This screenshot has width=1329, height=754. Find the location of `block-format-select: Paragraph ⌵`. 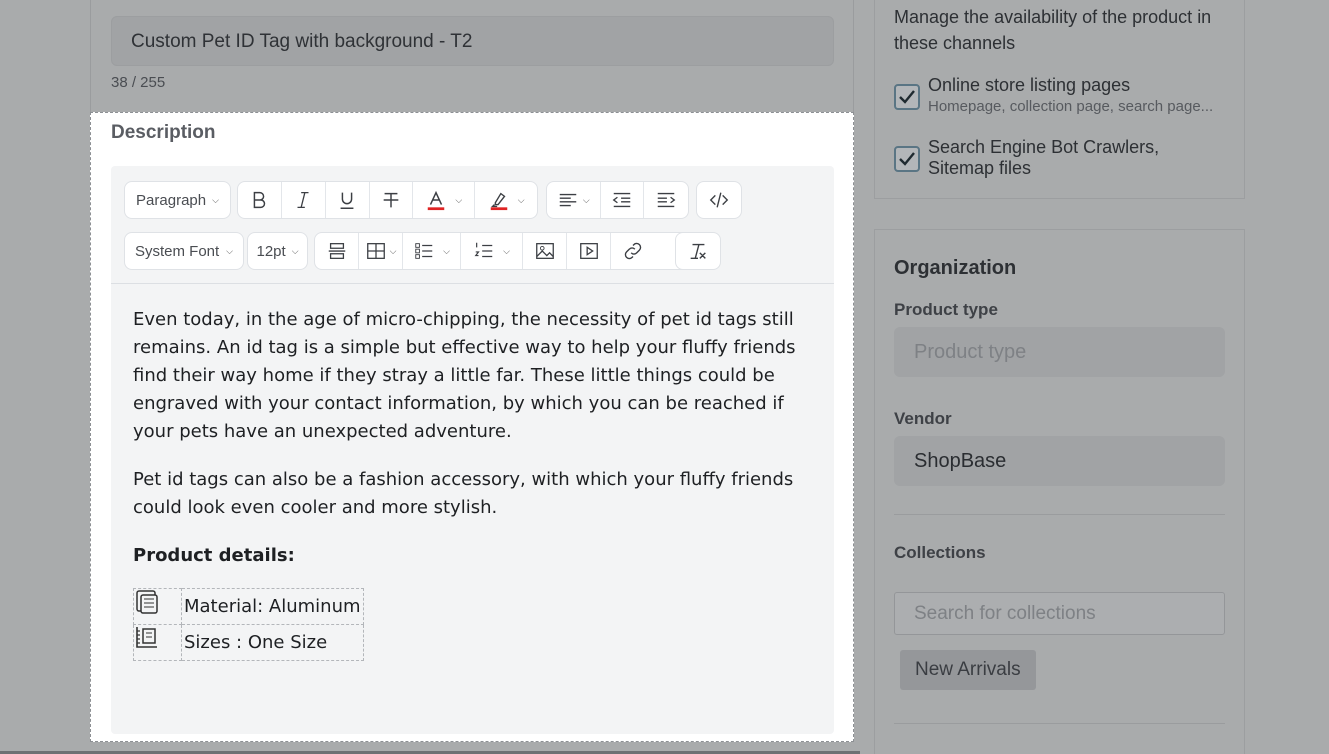

block-format-select: Paragraph ⌵ is located at coordinates (177, 200).